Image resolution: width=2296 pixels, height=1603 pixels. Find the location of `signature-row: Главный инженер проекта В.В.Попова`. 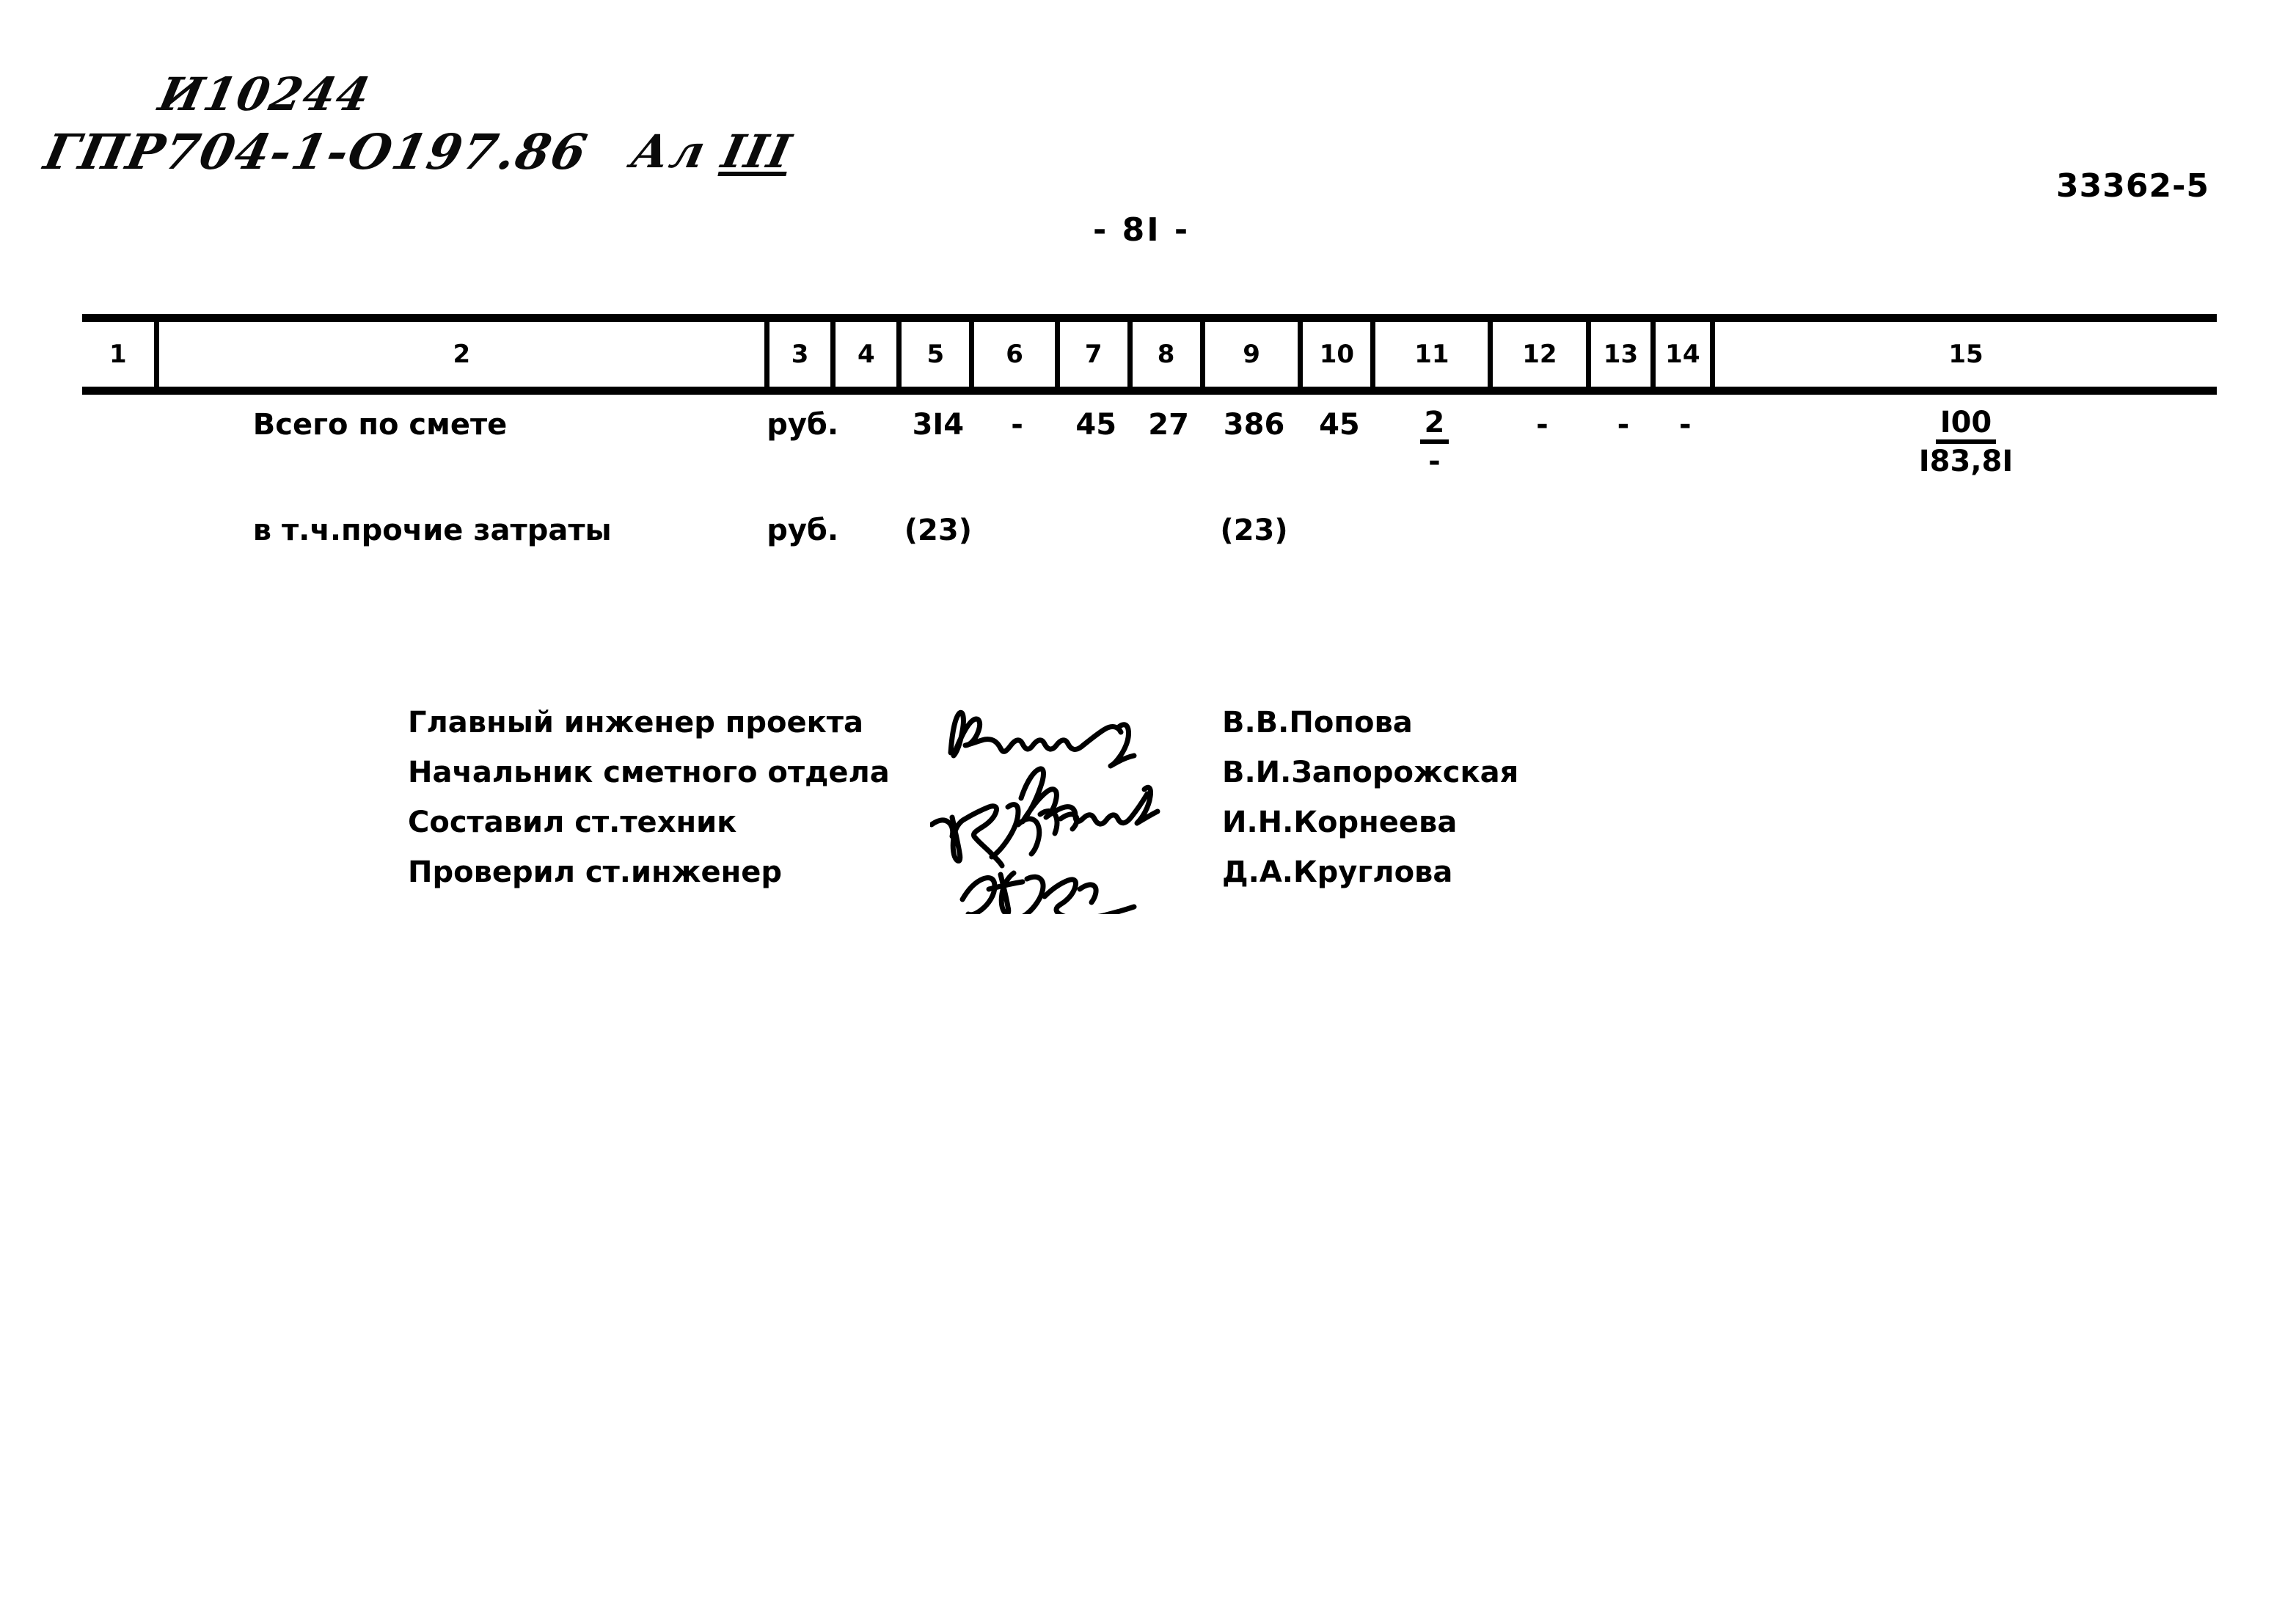

signature-row: Главный инженер проекта В.В.Попова is located at coordinates (1010, 731).